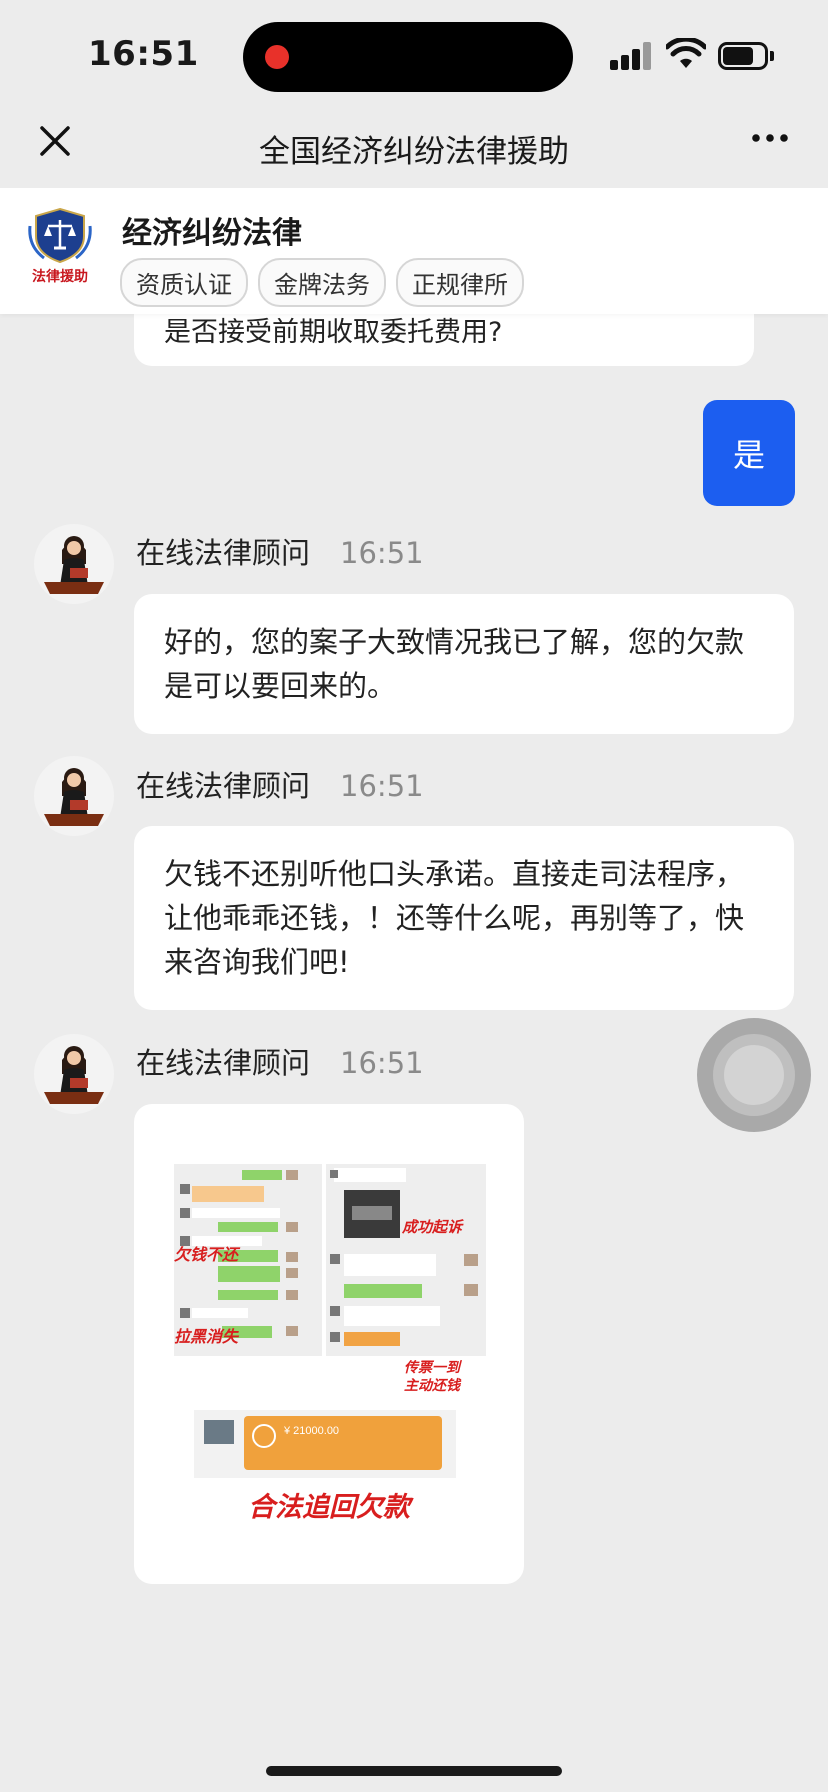 This screenshot has width=828, height=1792. I want to click on tag-gold-legal: 金牌法务, so click(322, 282).